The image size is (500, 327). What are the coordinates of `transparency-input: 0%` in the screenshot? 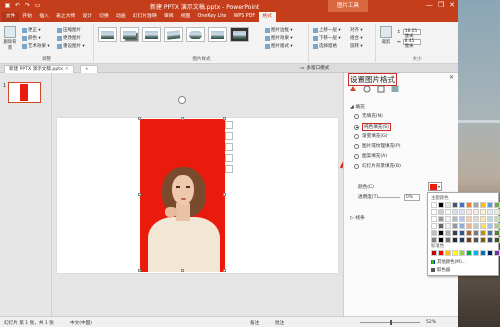 It's located at (412, 197).